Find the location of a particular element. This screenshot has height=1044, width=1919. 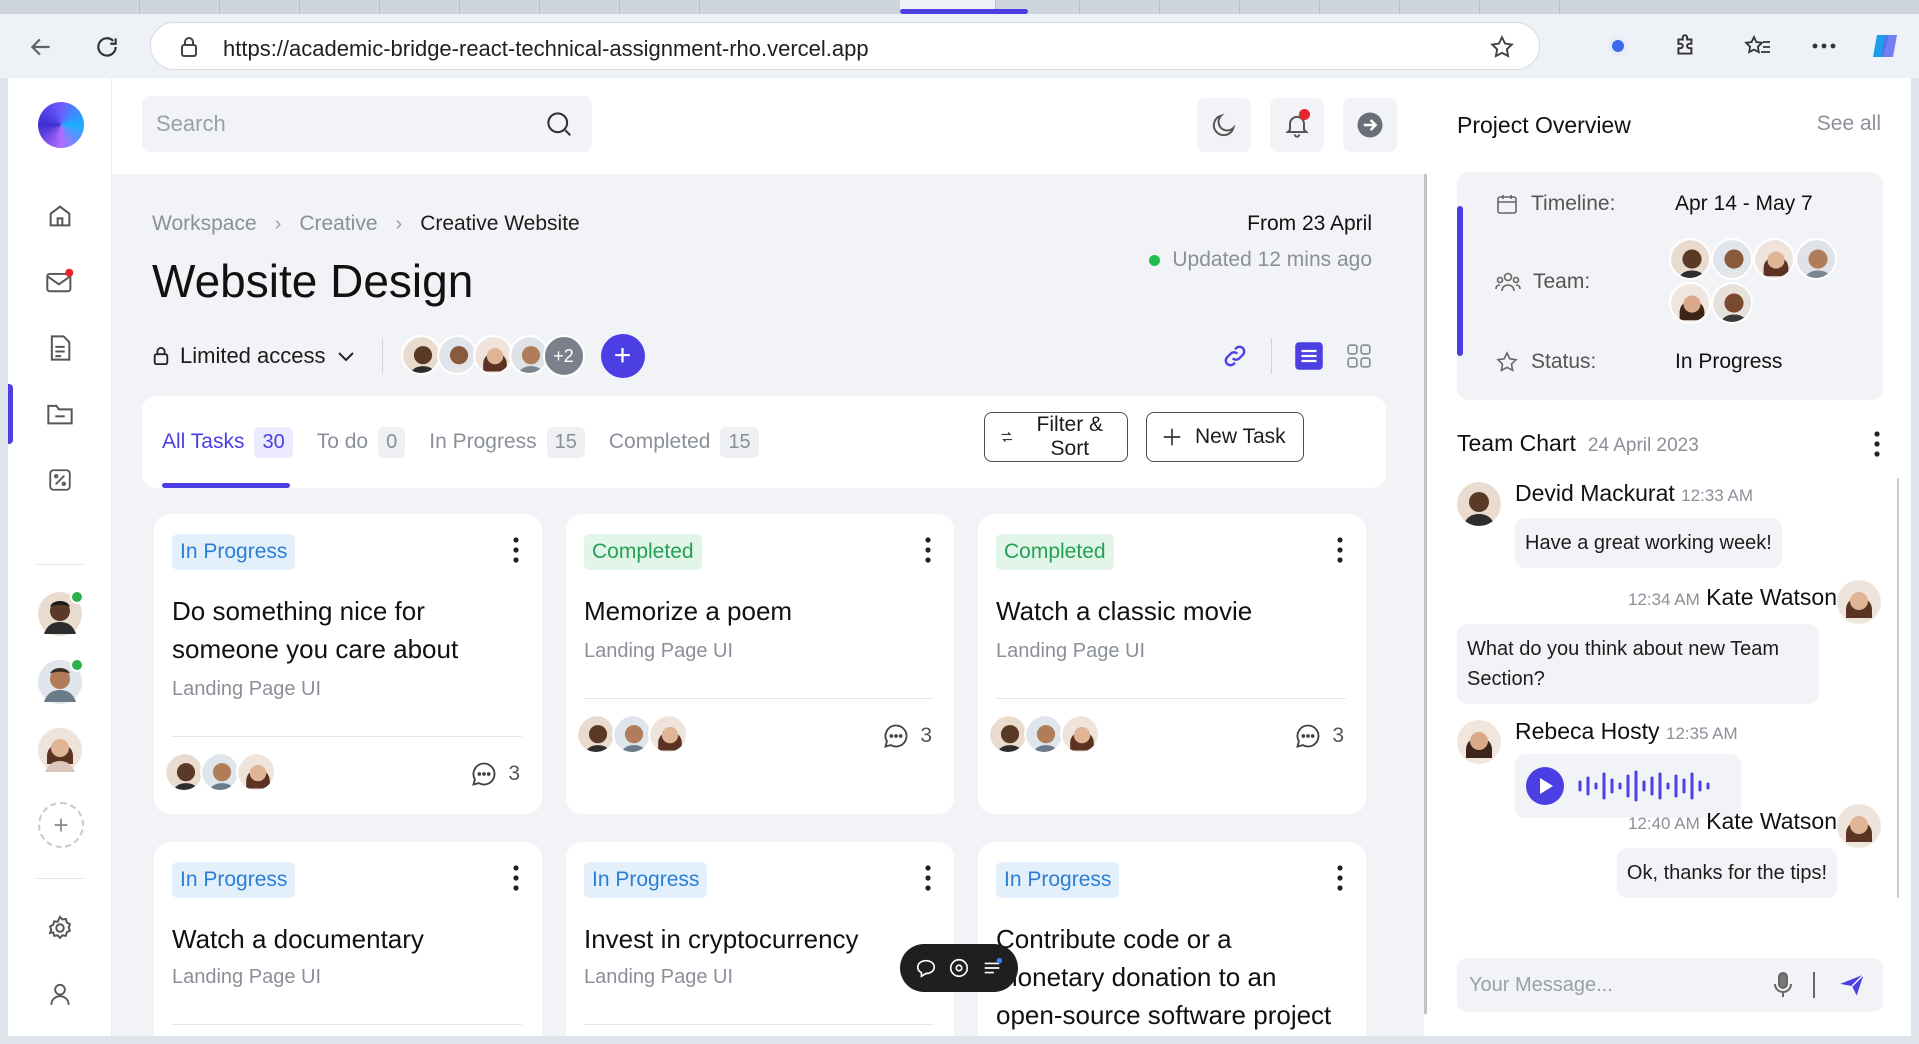

menu-icon is located at coordinates (992, 968).